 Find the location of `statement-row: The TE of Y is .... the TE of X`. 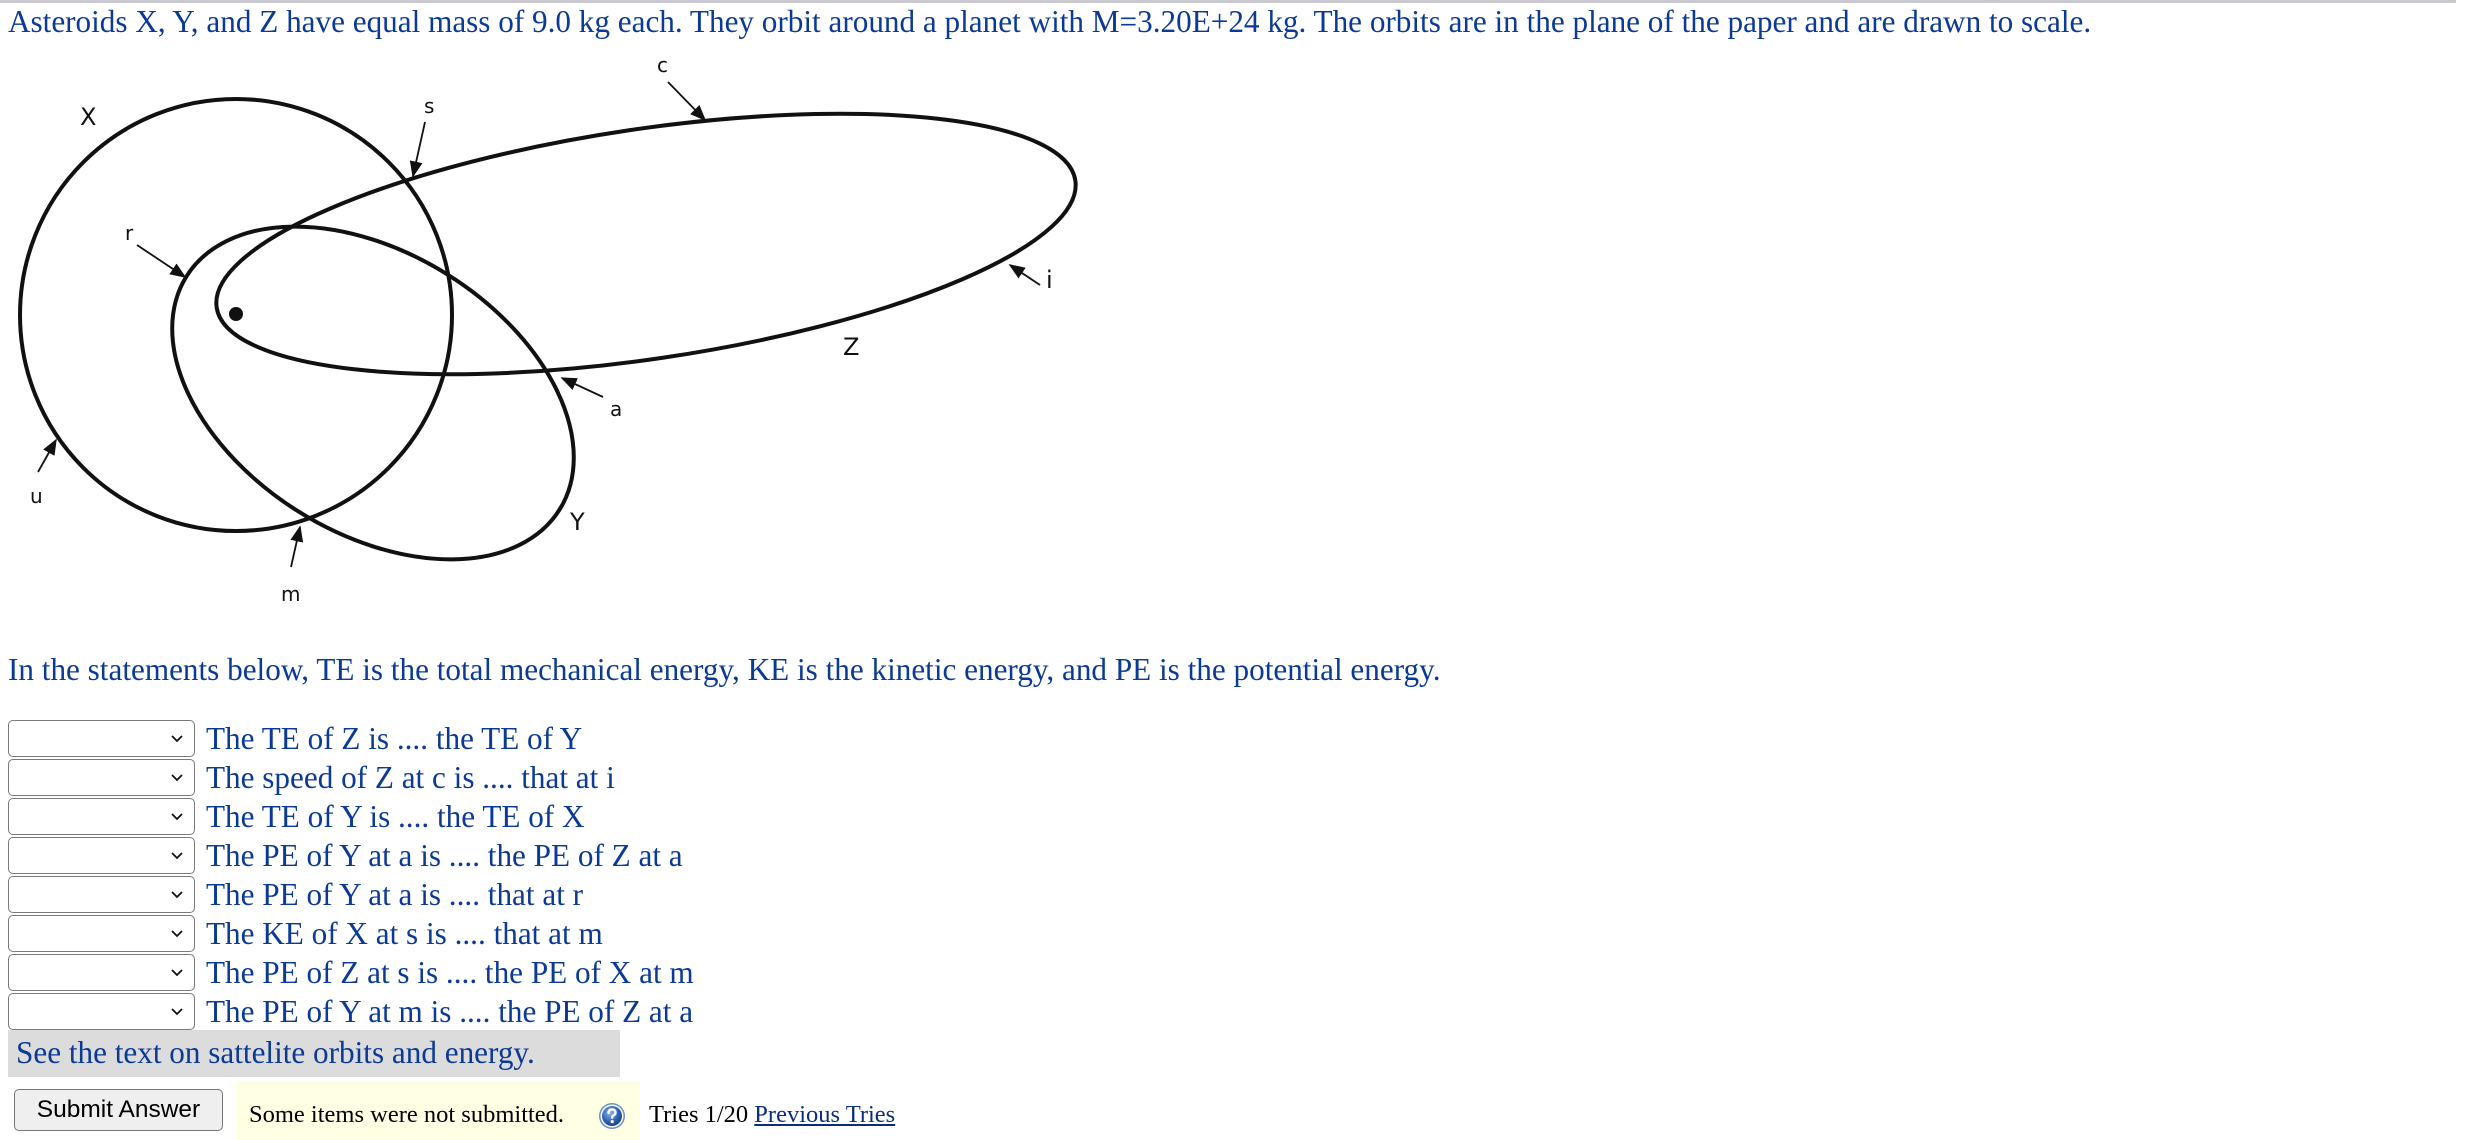

statement-row: The TE of Y is .... the TE of X is located at coordinates (351, 816).